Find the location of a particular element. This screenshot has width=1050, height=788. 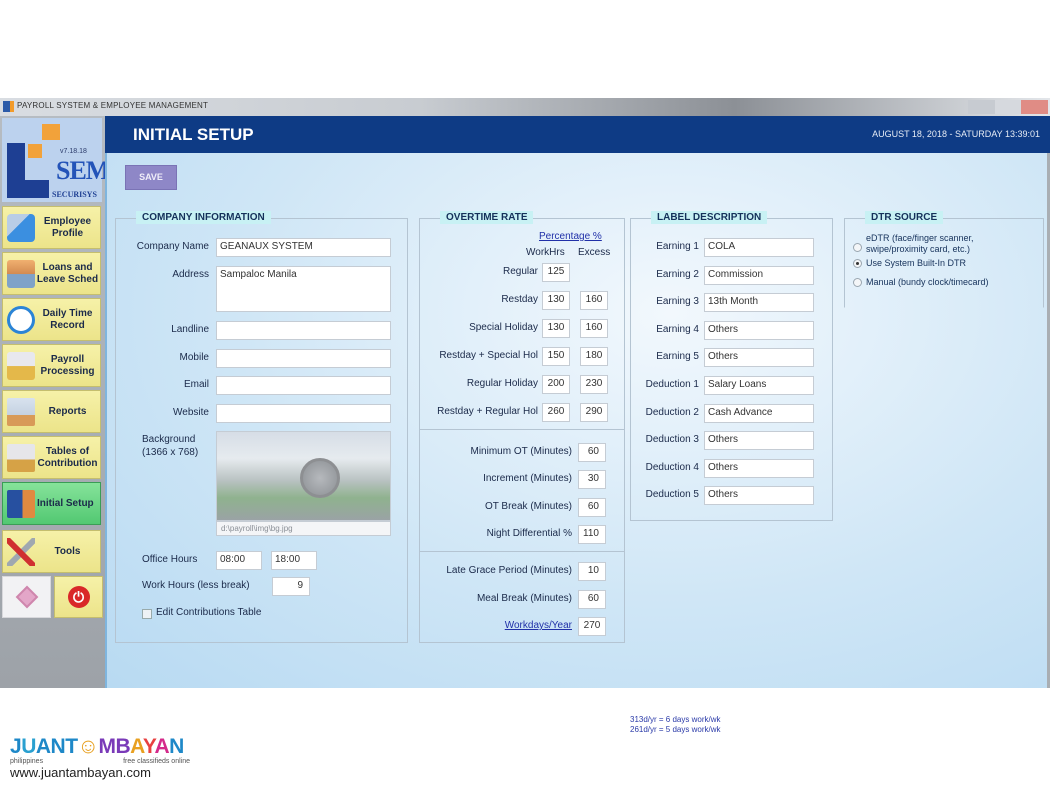

workdays-year-link: Workdays/Year is located at coordinates (532, 625).